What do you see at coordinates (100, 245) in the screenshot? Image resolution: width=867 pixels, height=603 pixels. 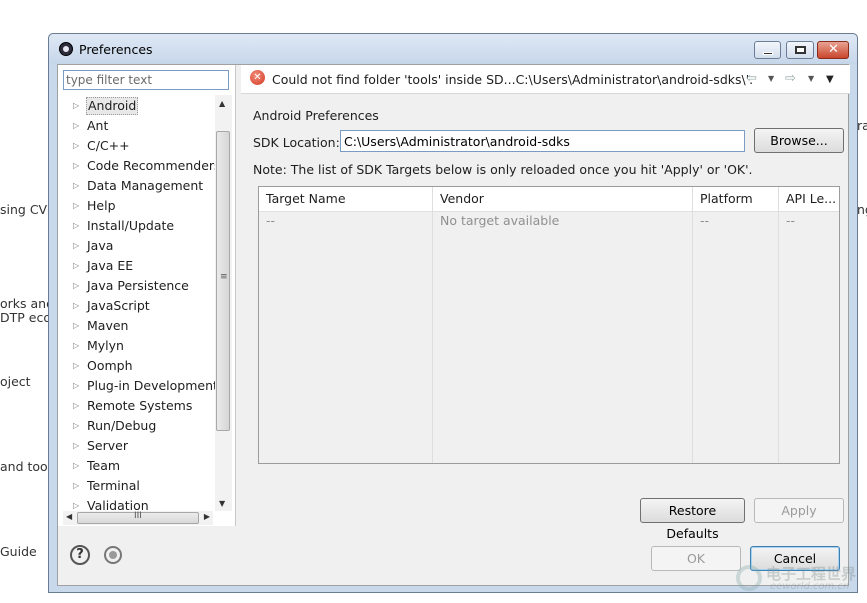 I see `tree-item-label: Java` at bounding box center [100, 245].